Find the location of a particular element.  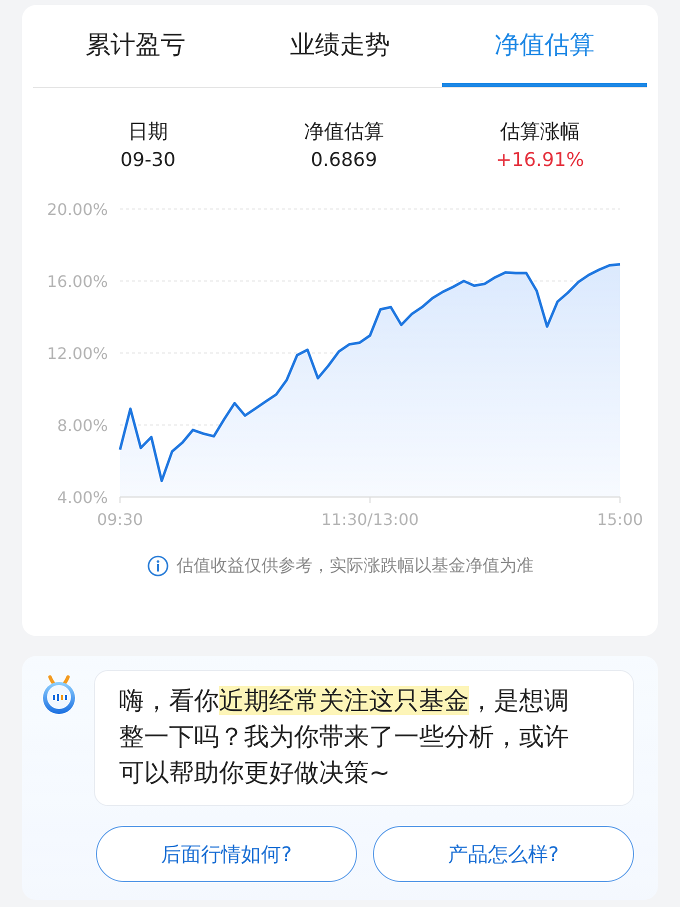

suggestion-button: 产品怎么样? is located at coordinates (503, 854).